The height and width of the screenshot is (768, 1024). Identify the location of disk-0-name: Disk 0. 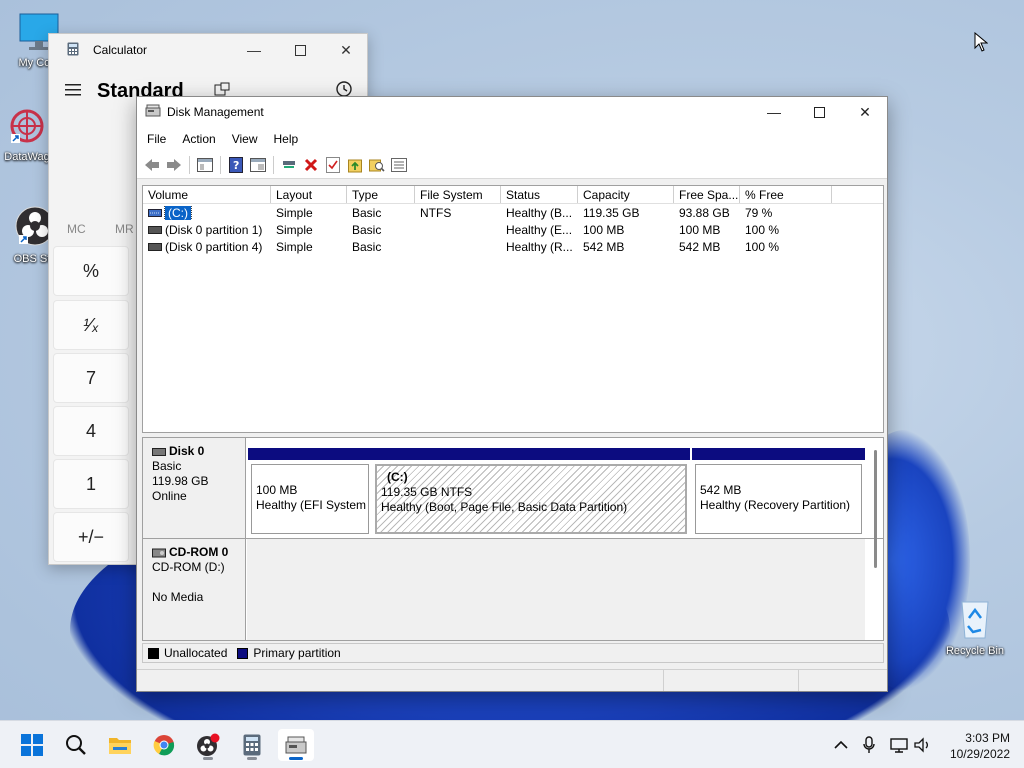
(187, 451).